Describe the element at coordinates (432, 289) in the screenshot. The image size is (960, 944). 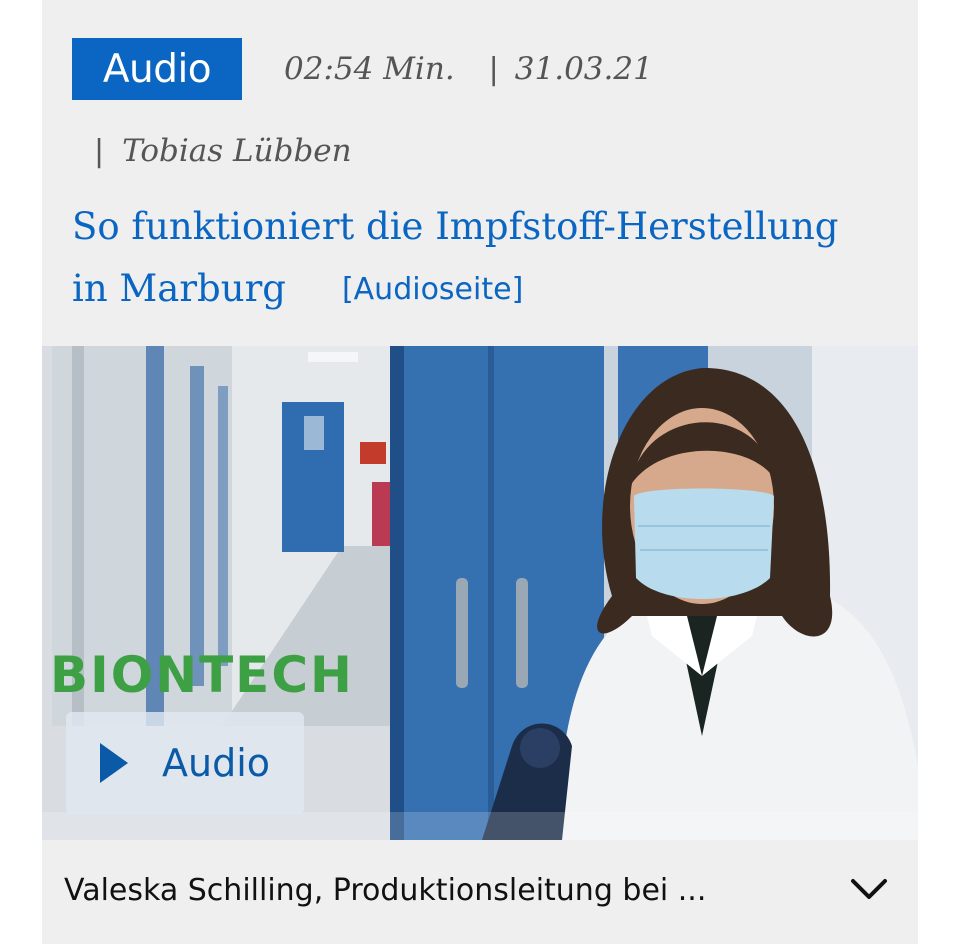
I see `audio-page-link: [Audioseite]` at that location.